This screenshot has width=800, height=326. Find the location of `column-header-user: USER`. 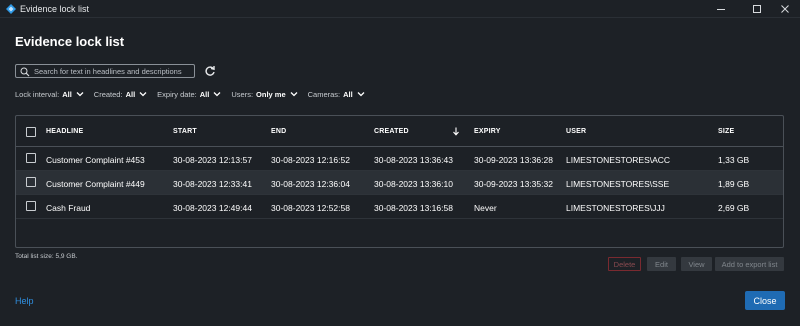

column-header-user: USER is located at coordinates (576, 131).